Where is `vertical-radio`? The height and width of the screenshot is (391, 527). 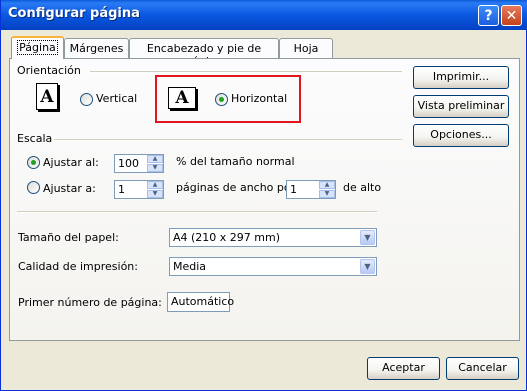
vertical-radio is located at coordinates (86, 99).